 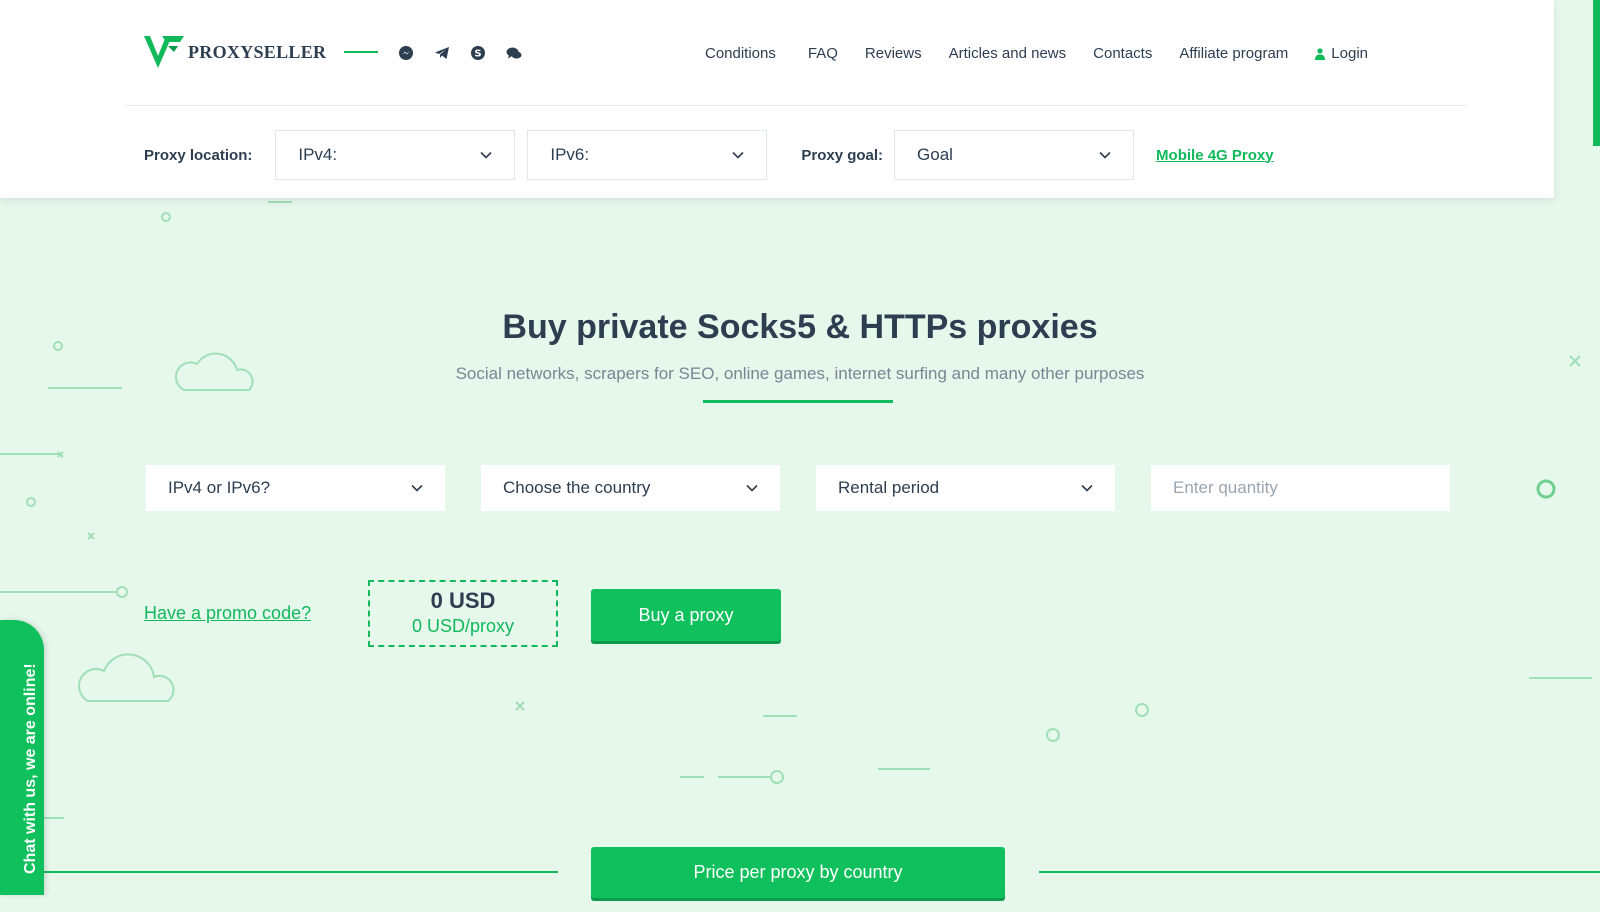 What do you see at coordinates (1215, 155) in the screenshot?
I see `mobile-4g-proxy-link: Mobile 4G Proxy` at bounding box center [1215, 155].